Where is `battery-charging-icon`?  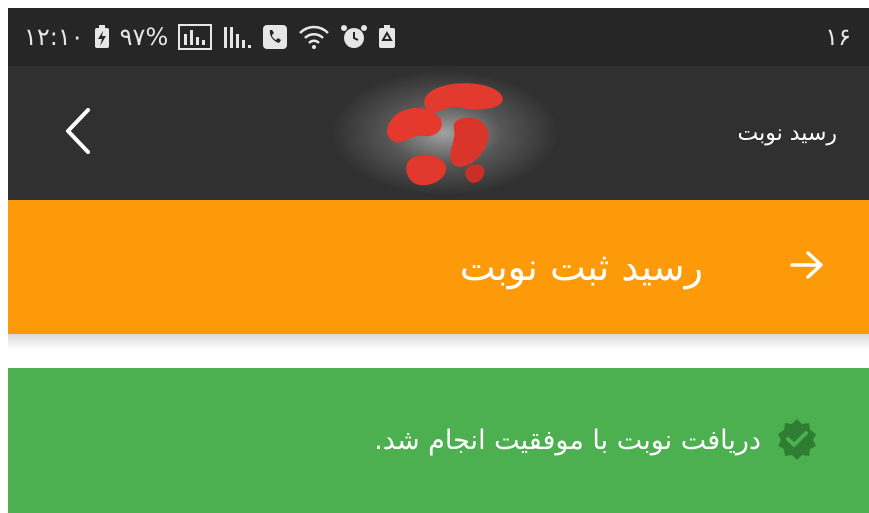 battery-charging-icon is located at coordinates (102, 37).